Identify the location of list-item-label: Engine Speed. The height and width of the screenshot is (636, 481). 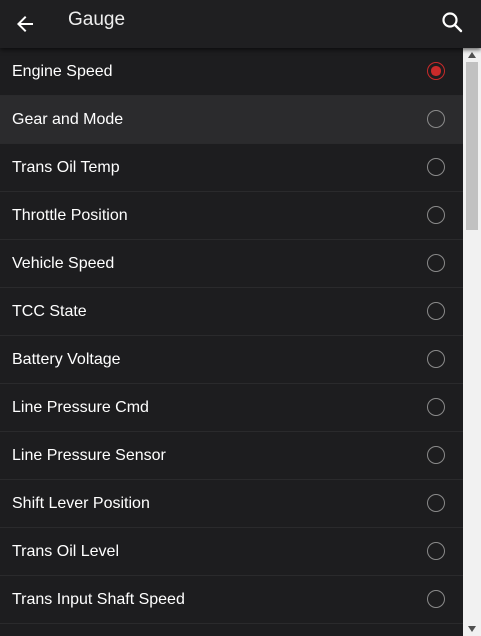
(62, 71).